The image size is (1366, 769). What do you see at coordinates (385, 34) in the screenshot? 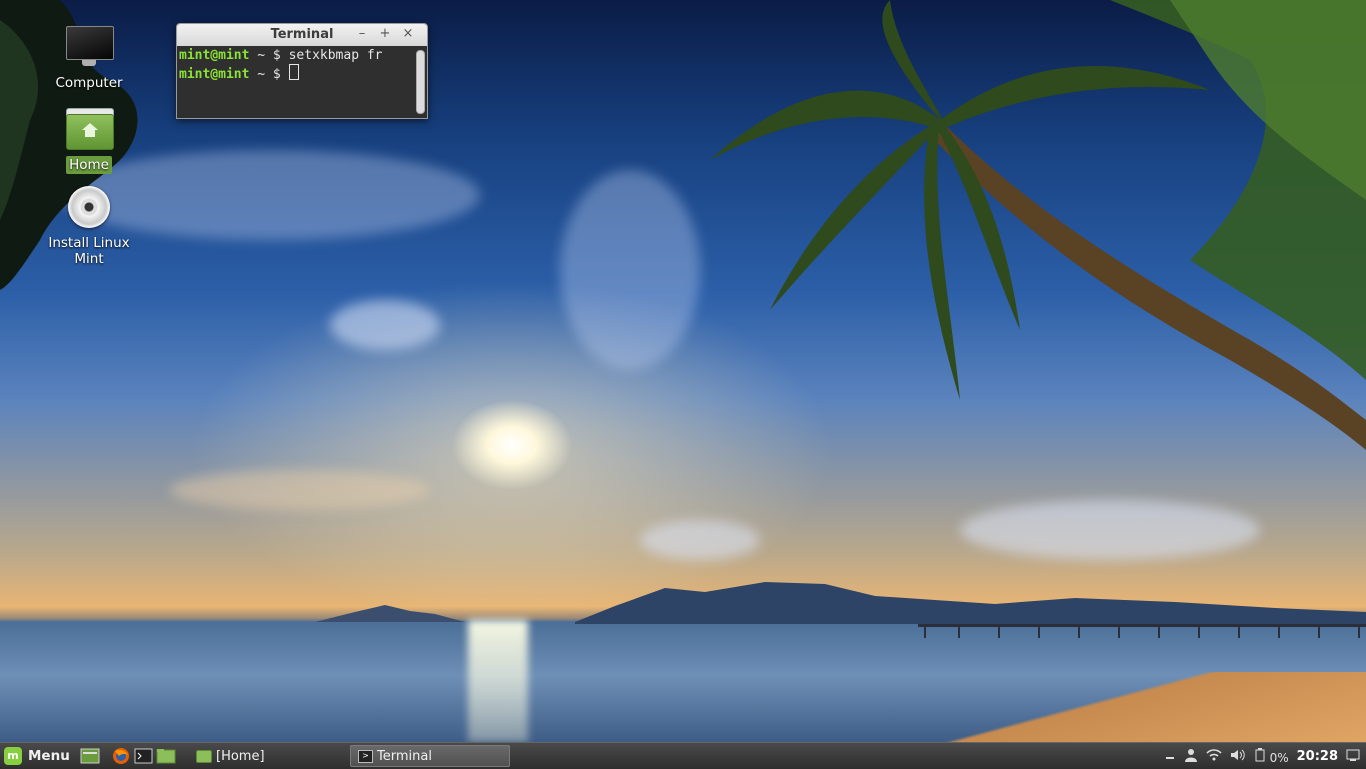
I see `maximize-button: +` at bounding box center [385, 34].